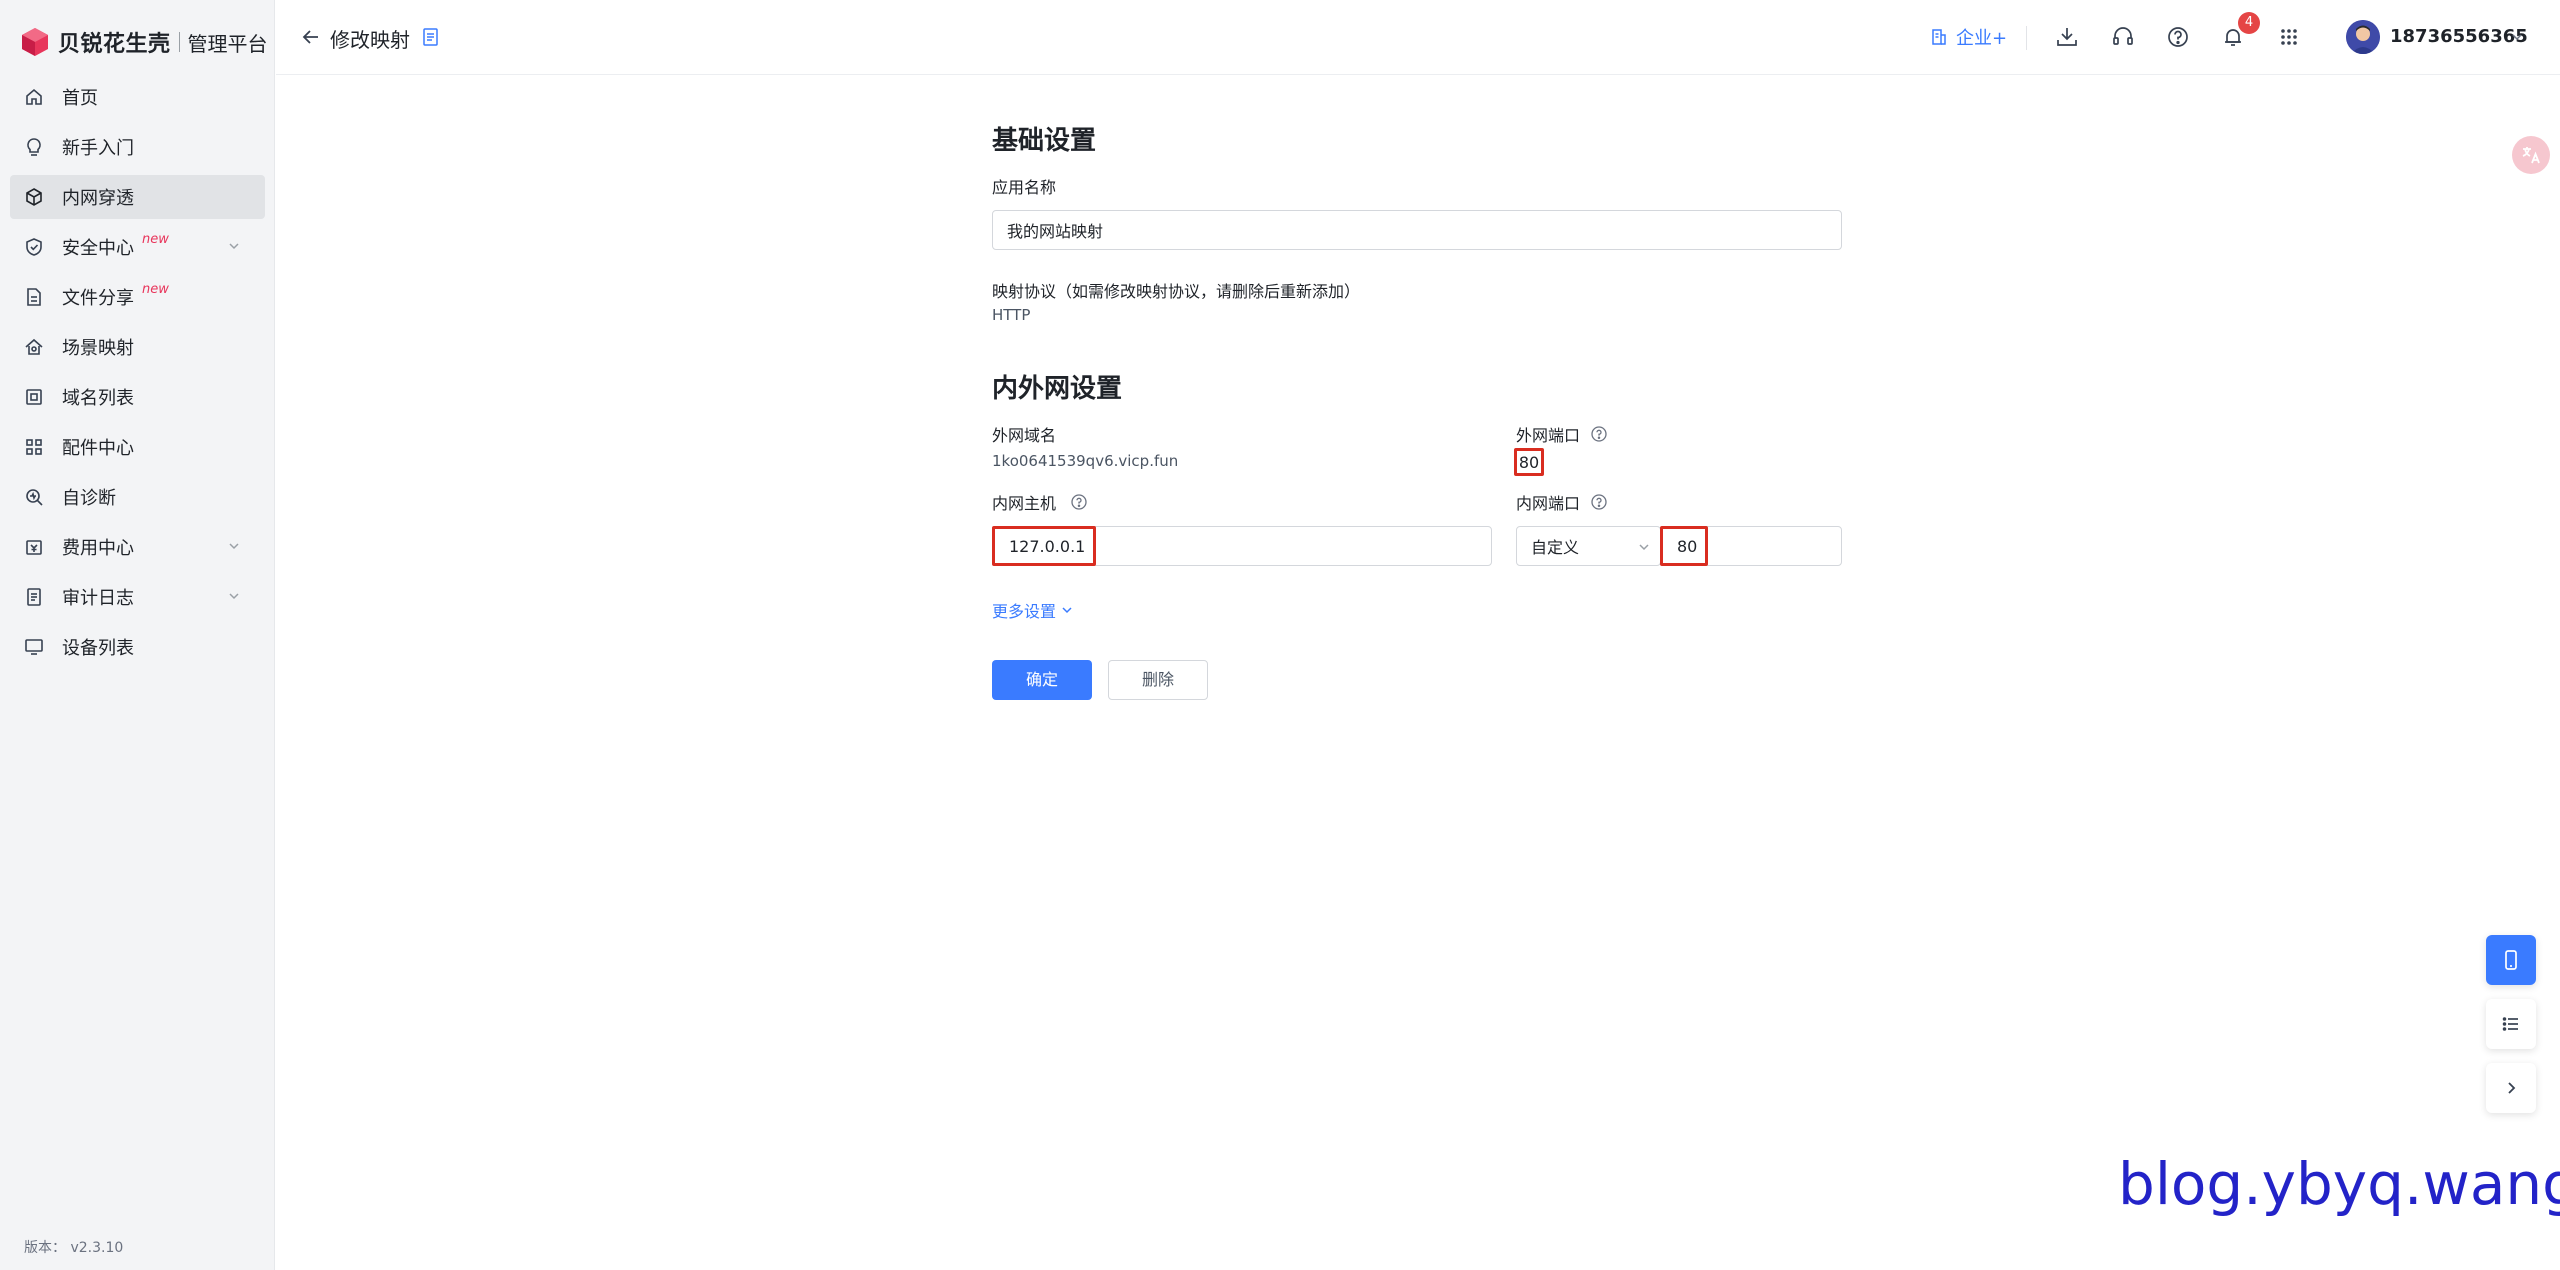 The width and height of the screenshot is (2560, 1270). I want to click on log-icon, so click(34, 597).